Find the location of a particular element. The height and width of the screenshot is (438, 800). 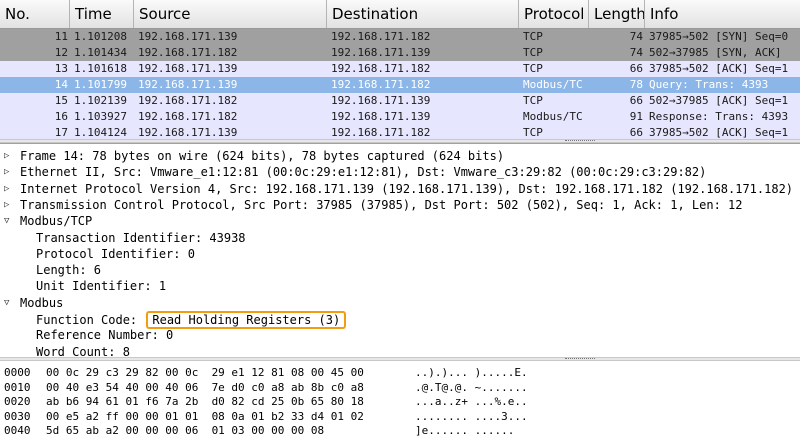

packet-cell-info: Response: Trans: 4393 is located at coordinates (719, 116).